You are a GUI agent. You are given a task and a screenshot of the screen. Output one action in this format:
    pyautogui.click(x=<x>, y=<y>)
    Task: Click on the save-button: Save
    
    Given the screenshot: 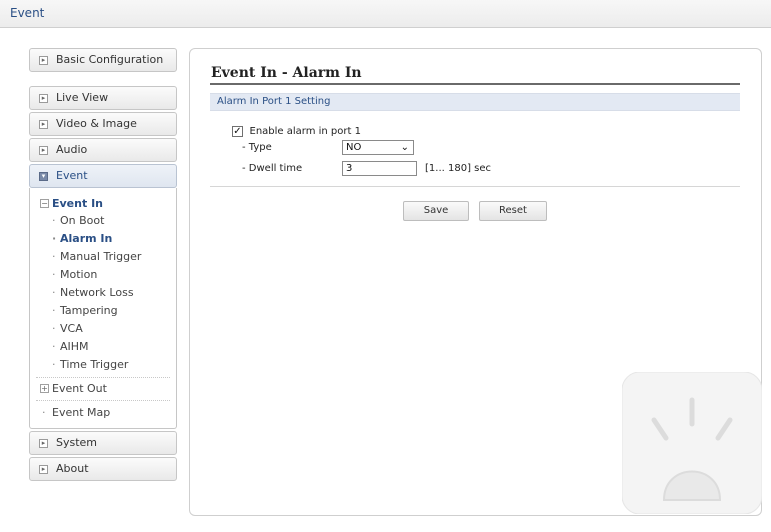 What is the action you would take?
    pyautogui.click(x=436, y=211)
    